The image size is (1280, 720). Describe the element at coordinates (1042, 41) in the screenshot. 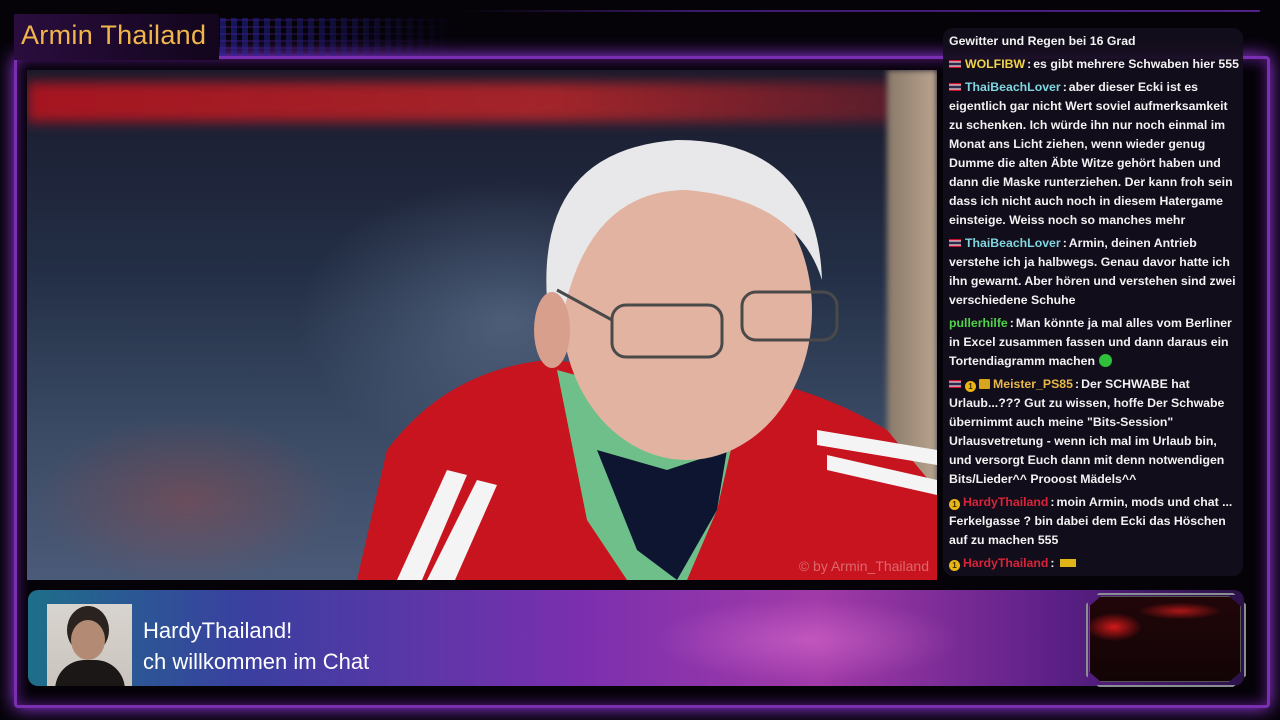

I see `chat-line-weather: Gewitter und Regen bei 16 Grad` at that location.